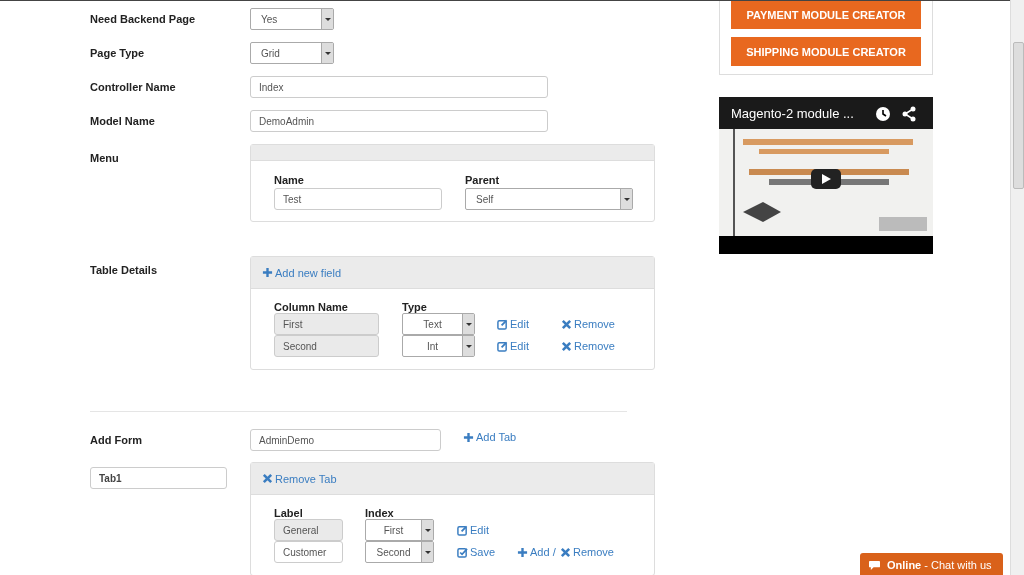 This screenshot has width=1024, height=575. What do you see at coordinates (143, 19) in the screenshot?
I see `field-label: Need Backend Page` at bounding box center [143, 19].